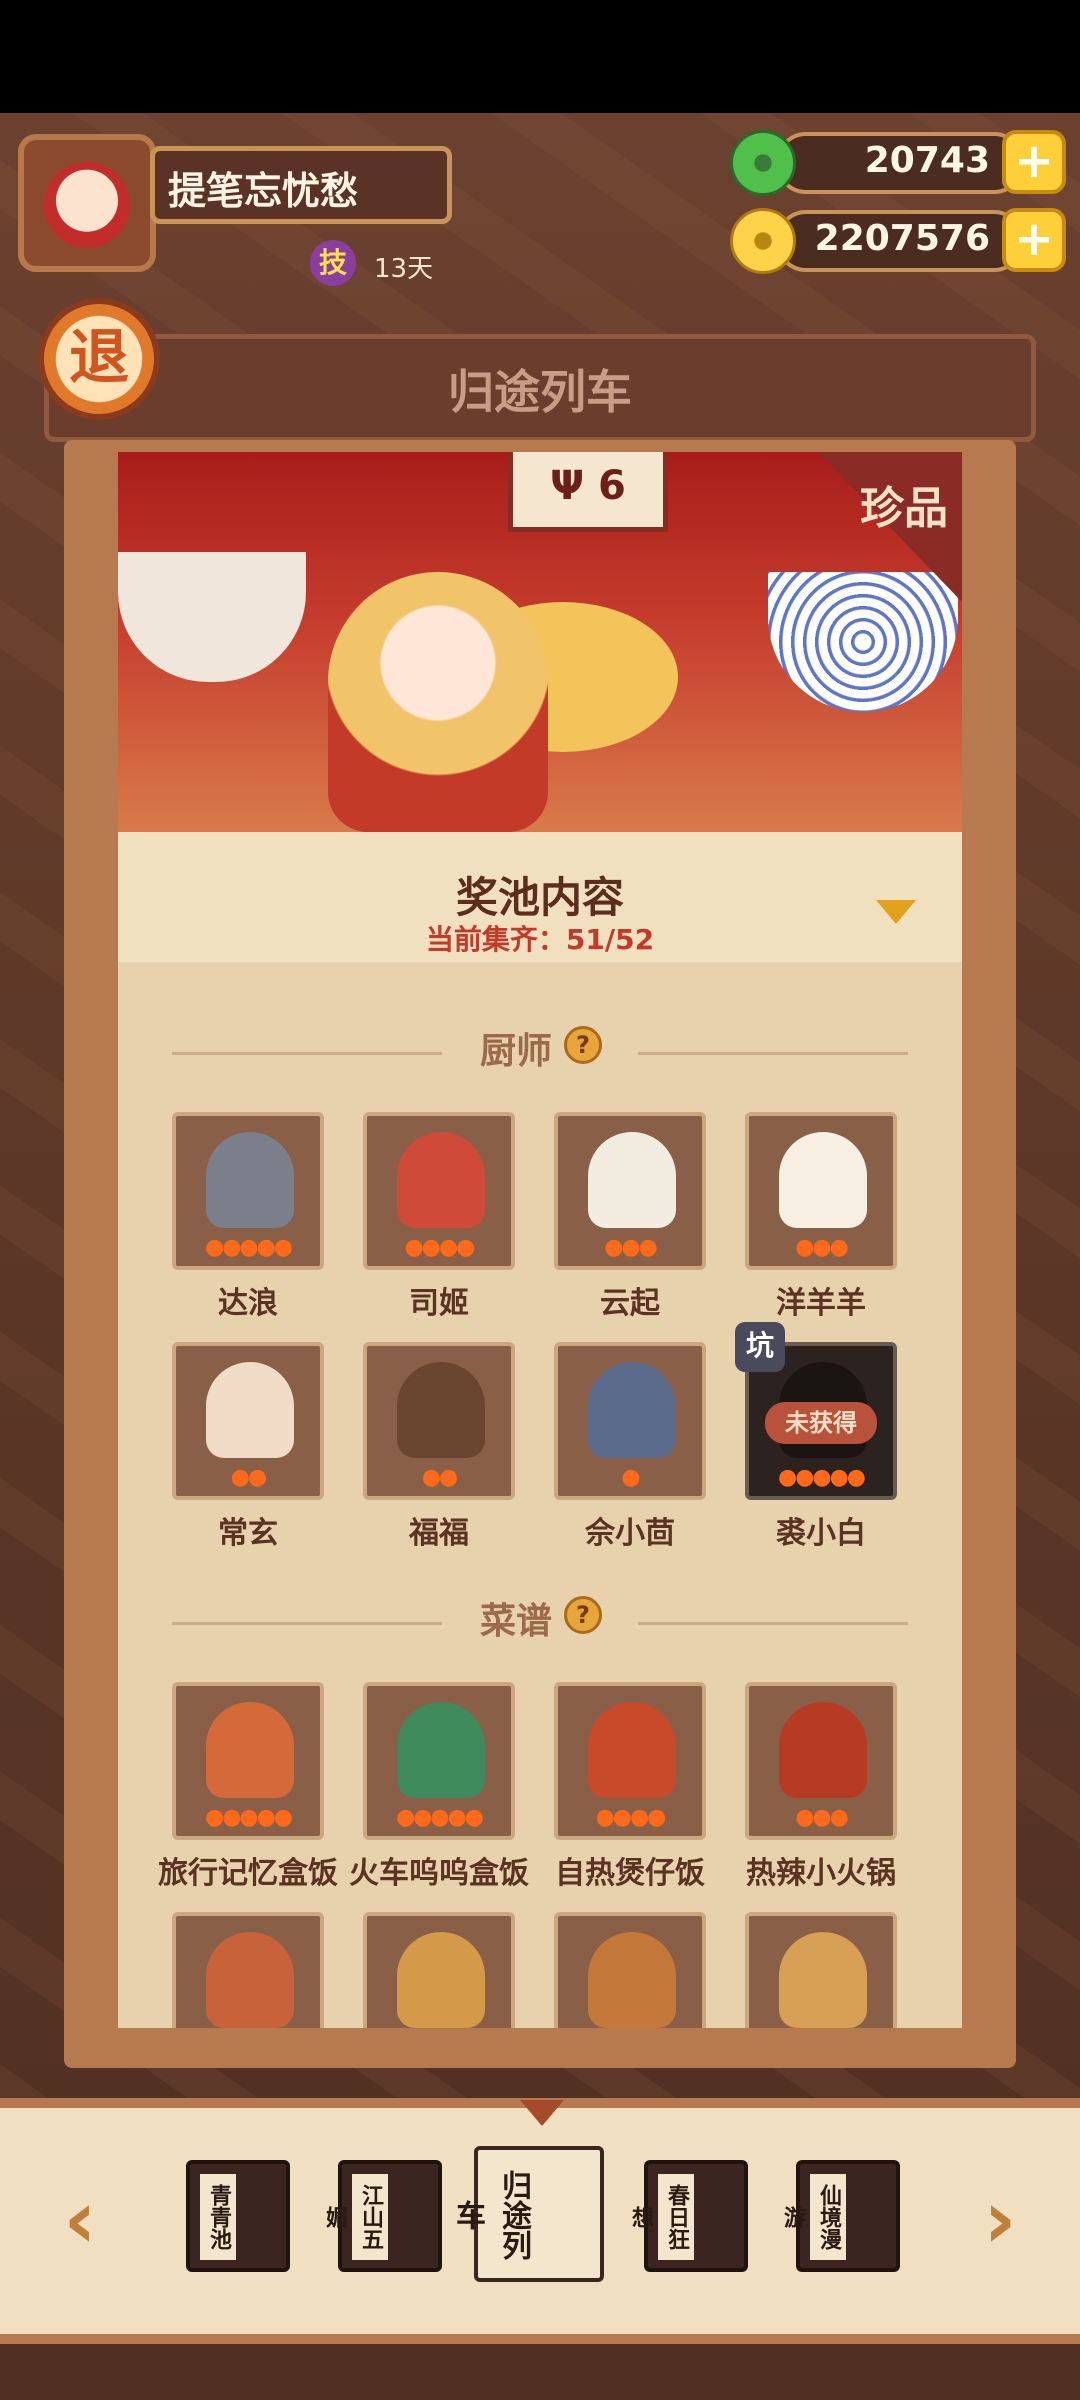 This screenshot has height=2400, width=1080. What do you see at coordinates (542, 2113) in the screenshot?
I see `selected-theme-marker` at bounding box center [542, 2113].